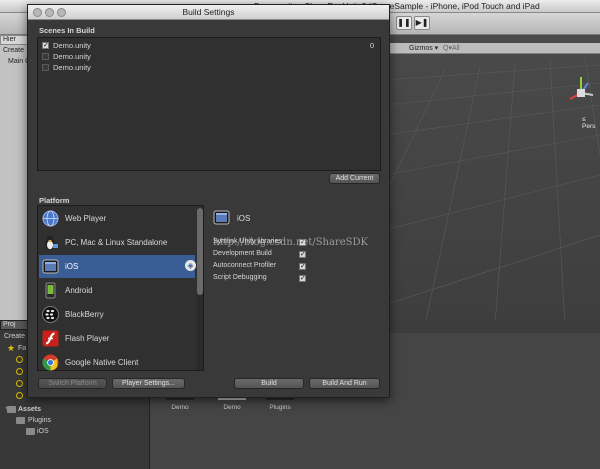 The image size is (600, 469). What do you see at coordinates (242, 253) in the screenshot?
I see `option-label: Development Build` at bounding box center [242, 253].